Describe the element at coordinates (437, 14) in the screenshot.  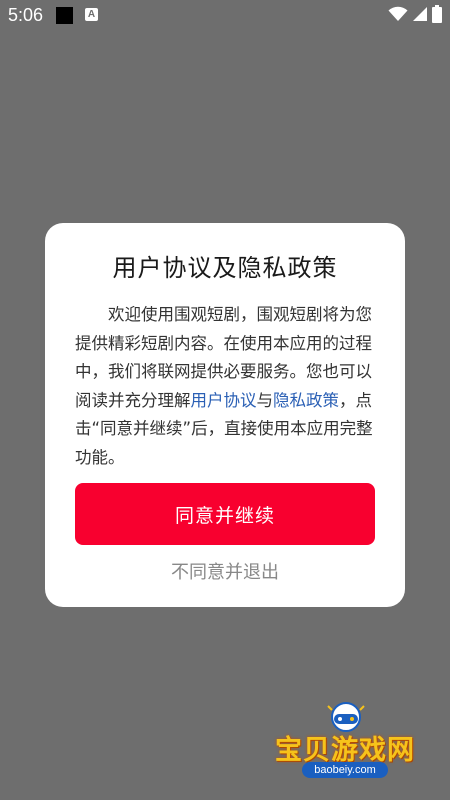
I see `battery-icon` at that location.